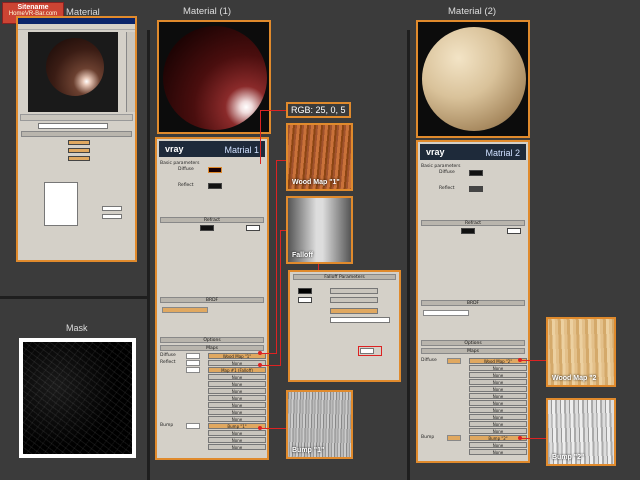 This screenshot has width=640, height=480. I want to click on material2-reflect-row: Reflect, so click(473, 189).